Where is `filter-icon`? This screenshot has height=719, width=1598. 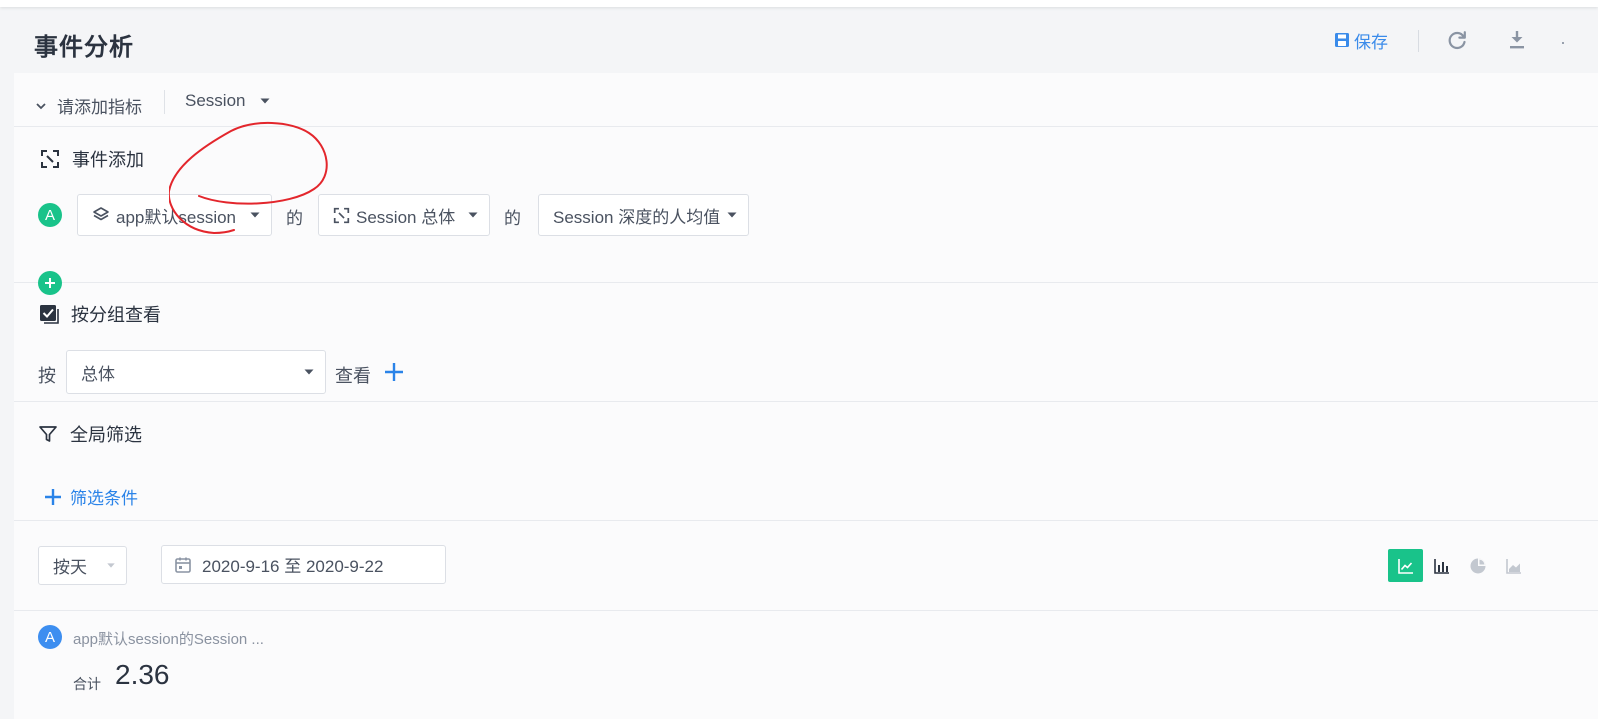 filter-icon is located at coordinates (48, 434).